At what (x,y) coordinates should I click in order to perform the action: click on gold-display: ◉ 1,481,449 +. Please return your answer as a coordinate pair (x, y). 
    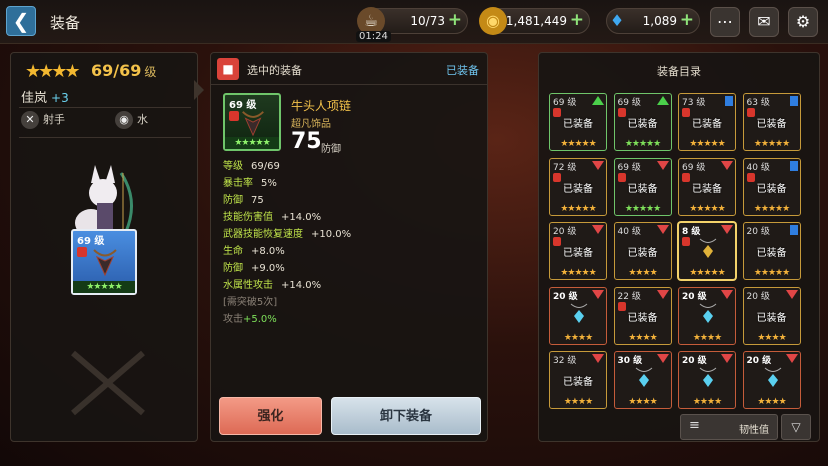
    Looking at the image, I should click on (534, 21).